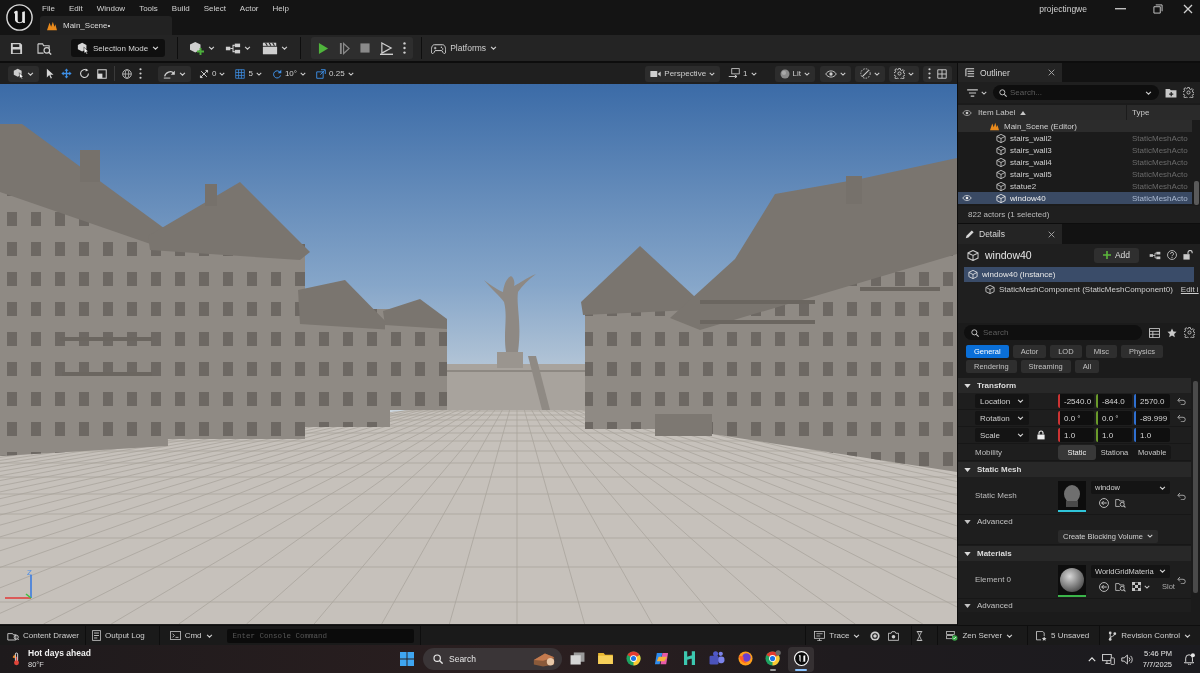 The height and width of the screenshot is (673, 1200). I want to click on outliner-row: statue2 StaticMeshActo, so click(1075, 186).